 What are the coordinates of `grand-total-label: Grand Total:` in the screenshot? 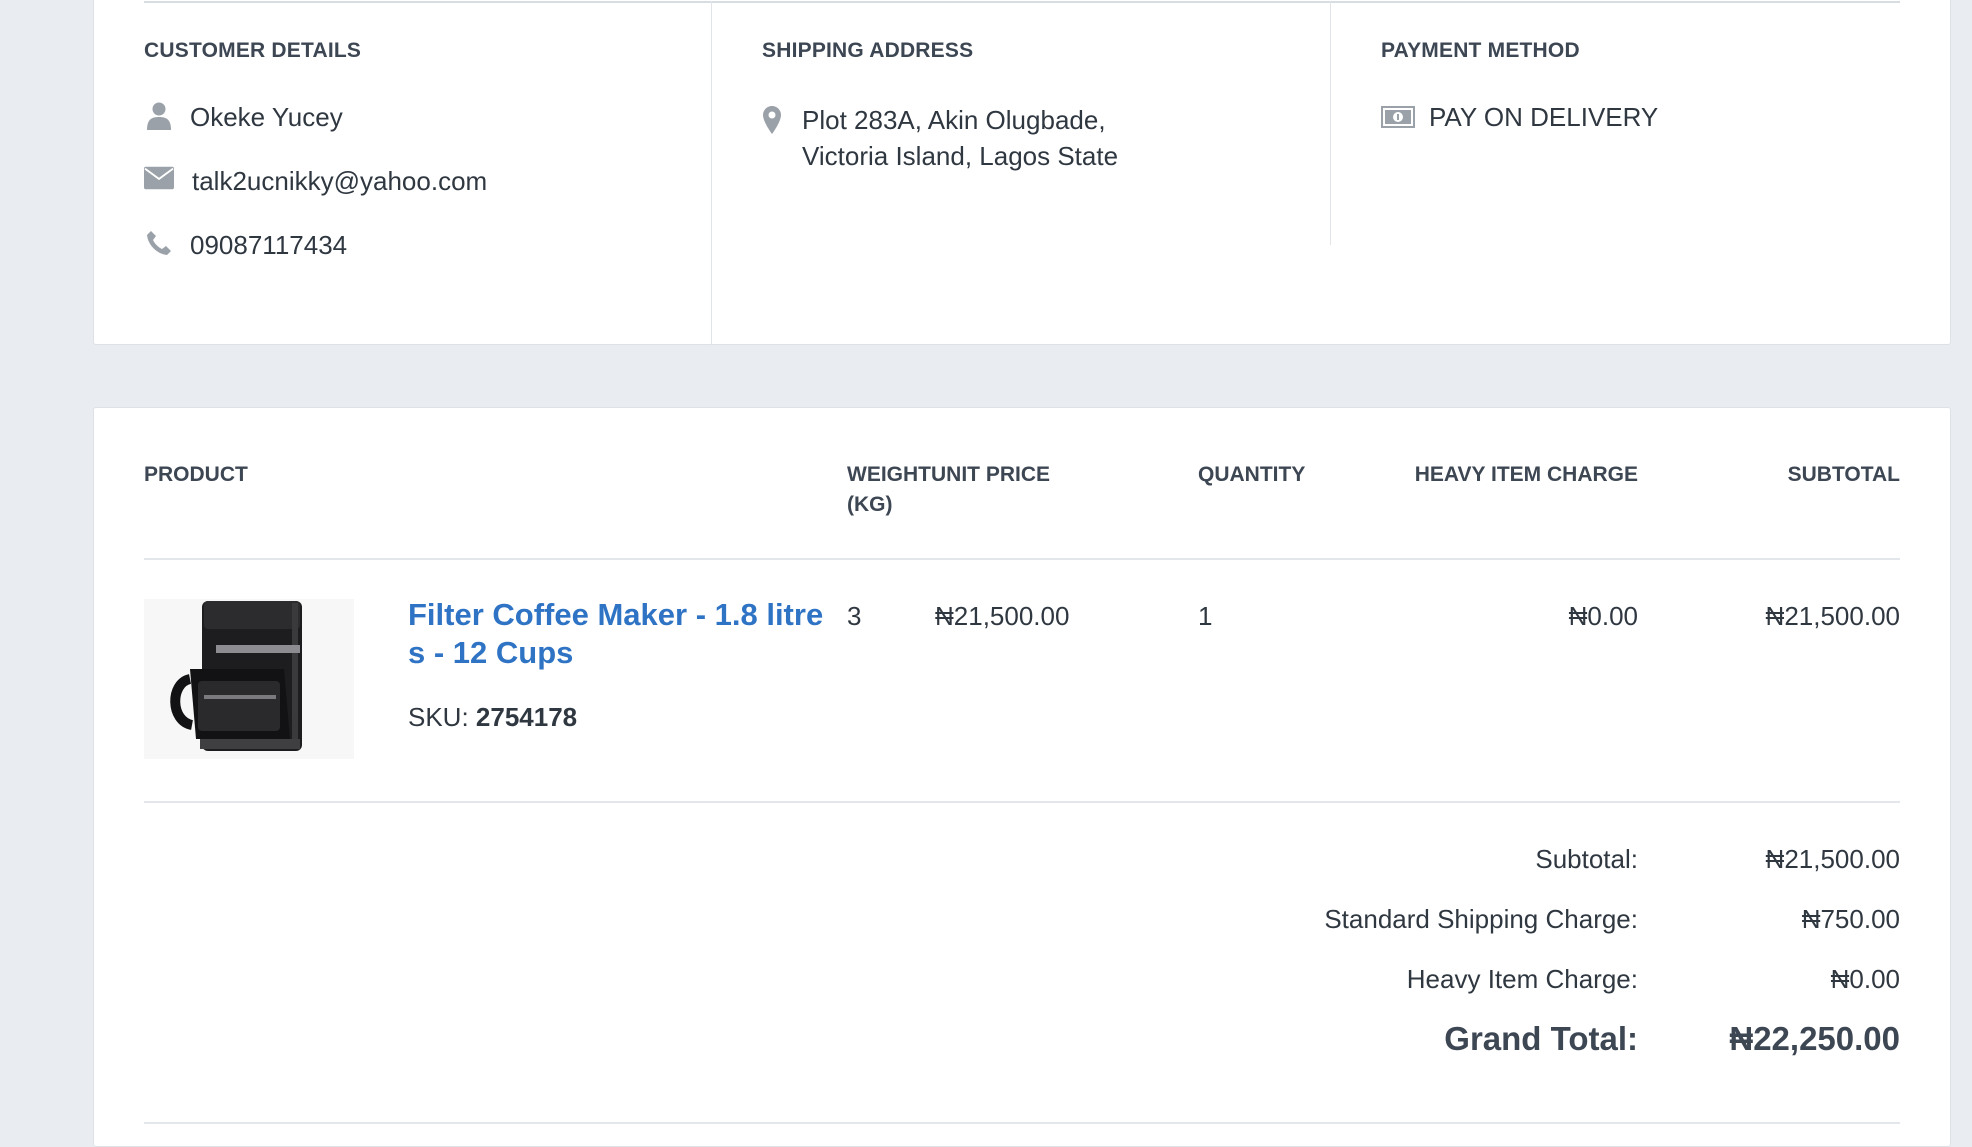 It's located at (1541, 1038).